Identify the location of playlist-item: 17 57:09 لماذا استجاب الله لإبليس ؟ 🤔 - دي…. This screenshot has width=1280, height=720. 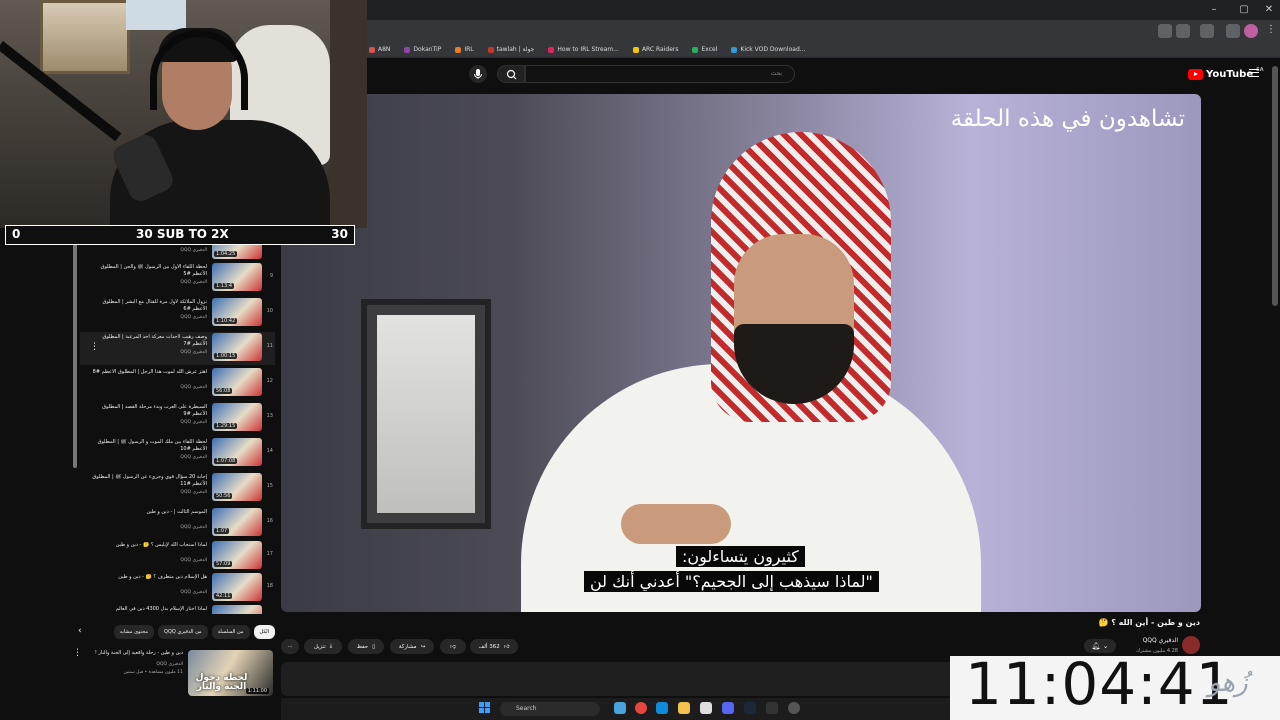
(177, 556).